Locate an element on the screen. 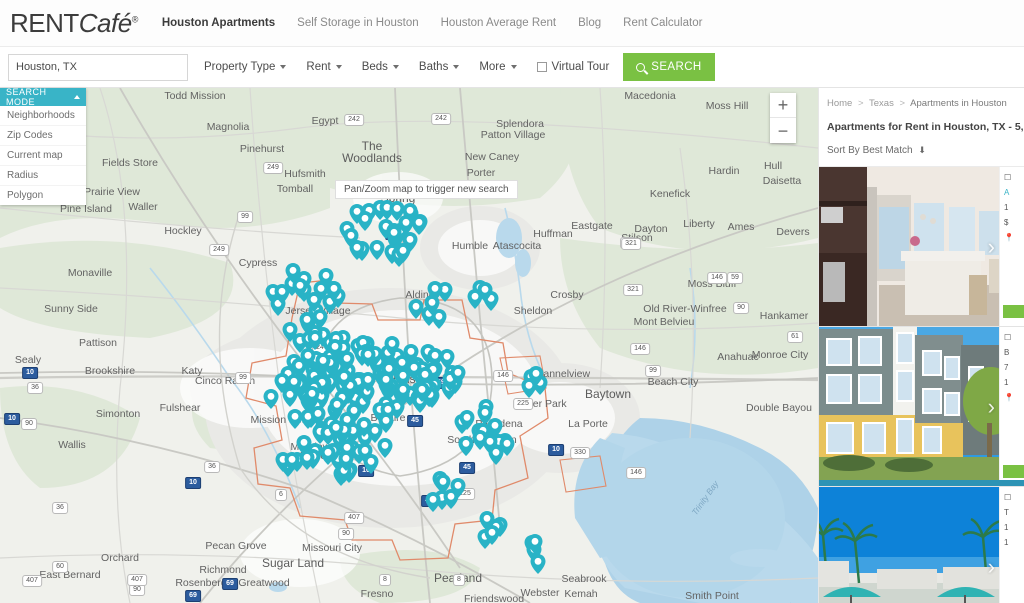 The image size is (1024, 603). map-route-shield: 36 is located at coordinates (35, 388).